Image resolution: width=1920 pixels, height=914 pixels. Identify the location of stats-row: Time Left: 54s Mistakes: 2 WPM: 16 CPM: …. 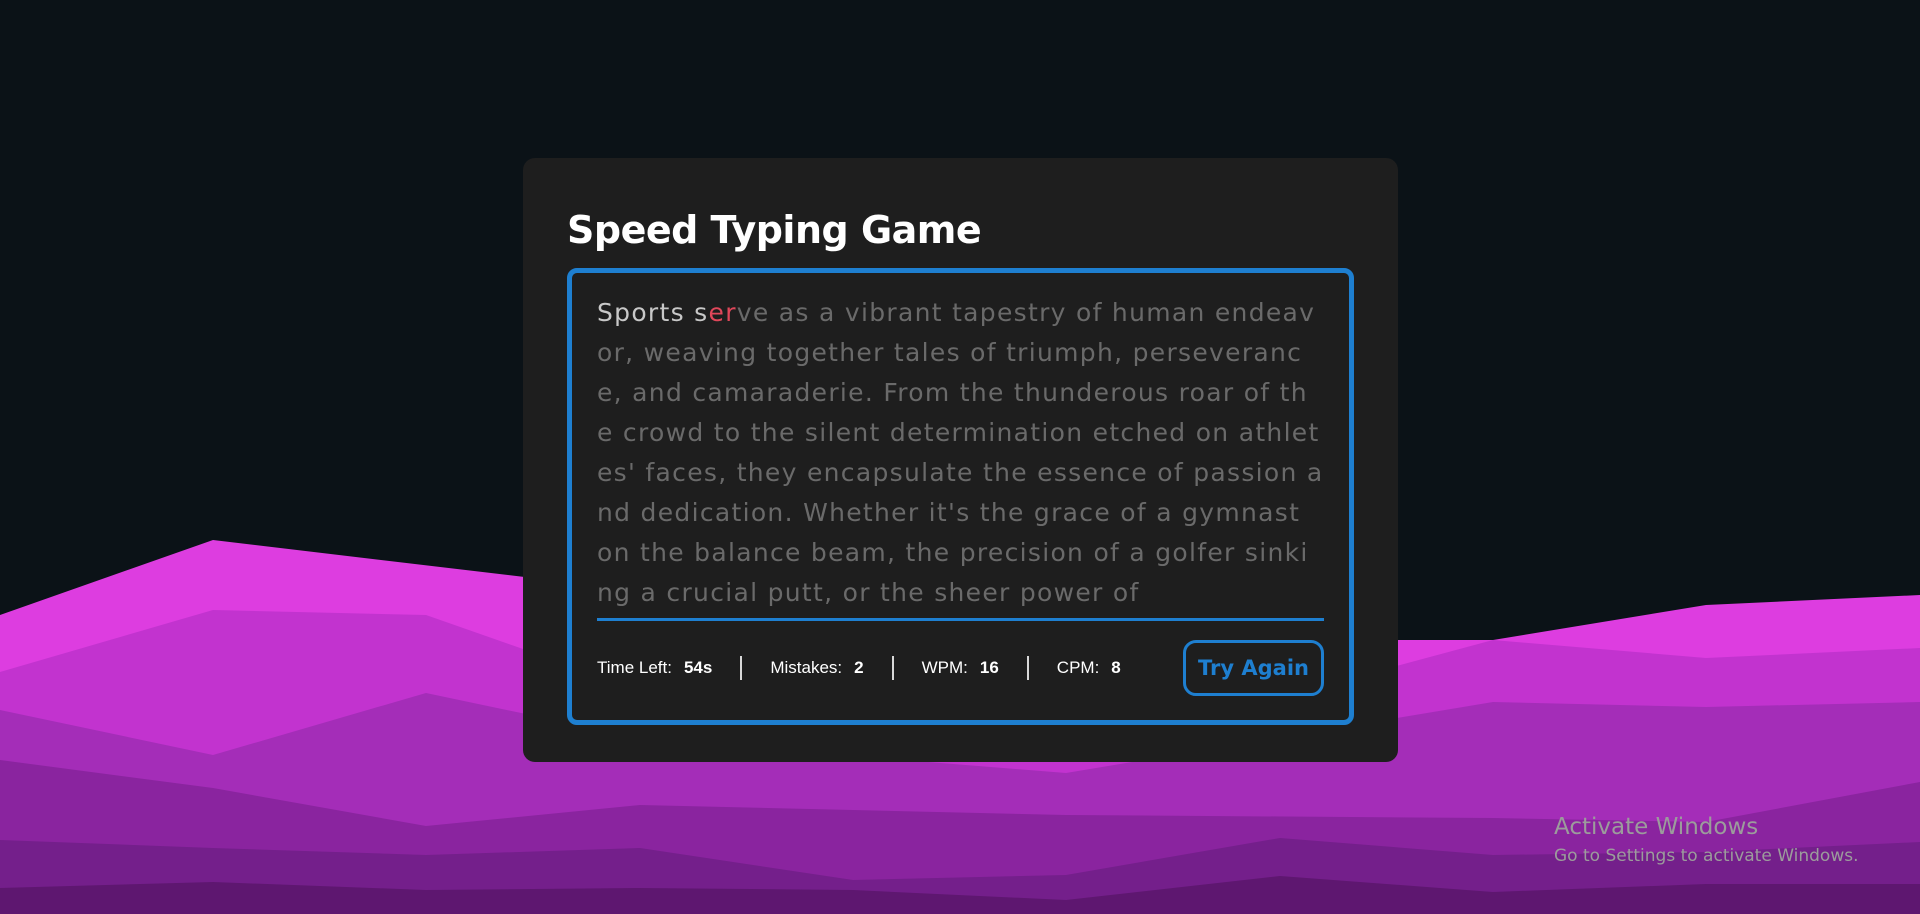
(960, 668).